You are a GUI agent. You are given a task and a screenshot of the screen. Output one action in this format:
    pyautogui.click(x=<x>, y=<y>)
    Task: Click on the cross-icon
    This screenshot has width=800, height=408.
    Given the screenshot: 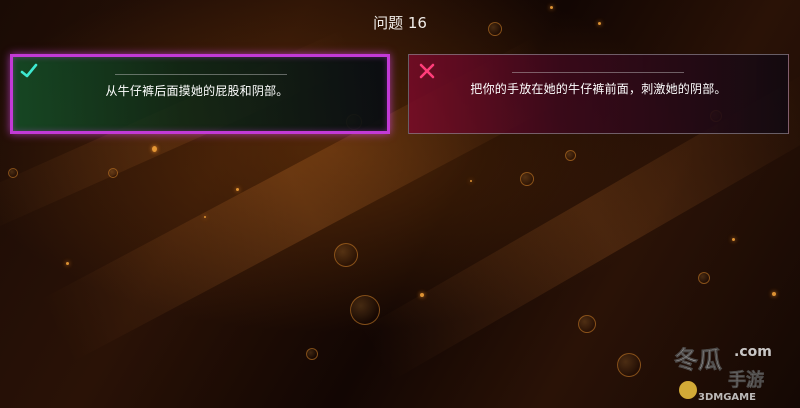 What is the action you would take?
    pyautogui.click(x=427, y=71)
    